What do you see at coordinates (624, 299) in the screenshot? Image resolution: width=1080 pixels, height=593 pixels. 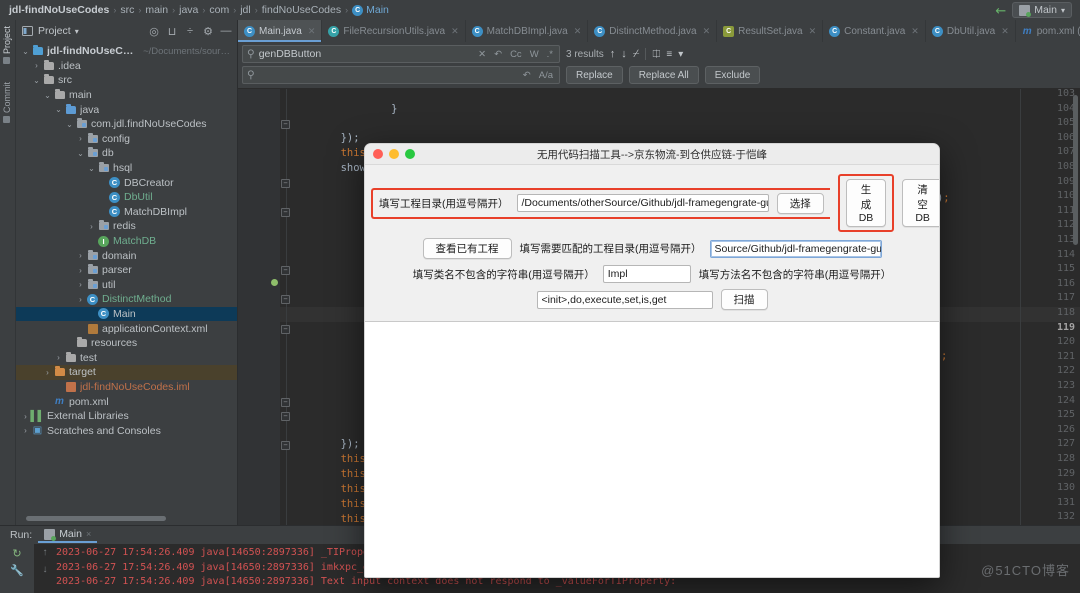 I see `exclude-method-input: <init>,do,execute,set,is,get` at bounding box center [624, 299].